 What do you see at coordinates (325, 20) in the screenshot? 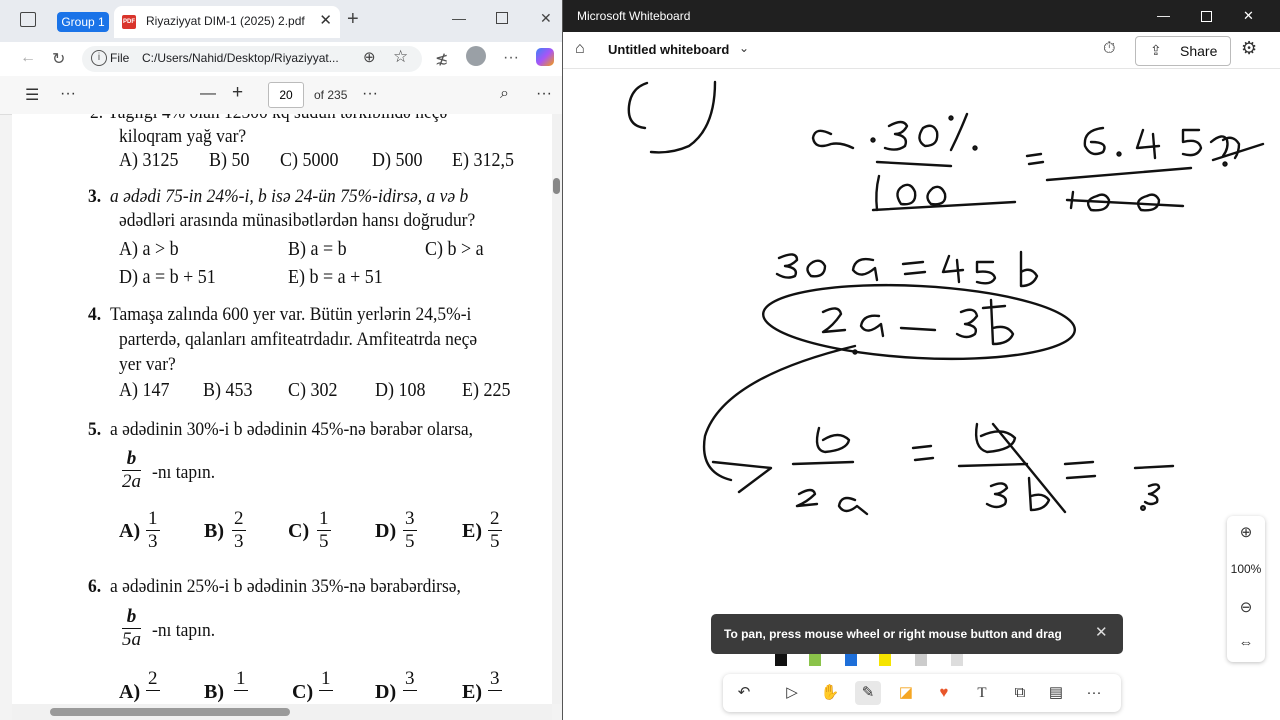
I see `close-tab-icon: ✕` at bounding box center [325, 20].